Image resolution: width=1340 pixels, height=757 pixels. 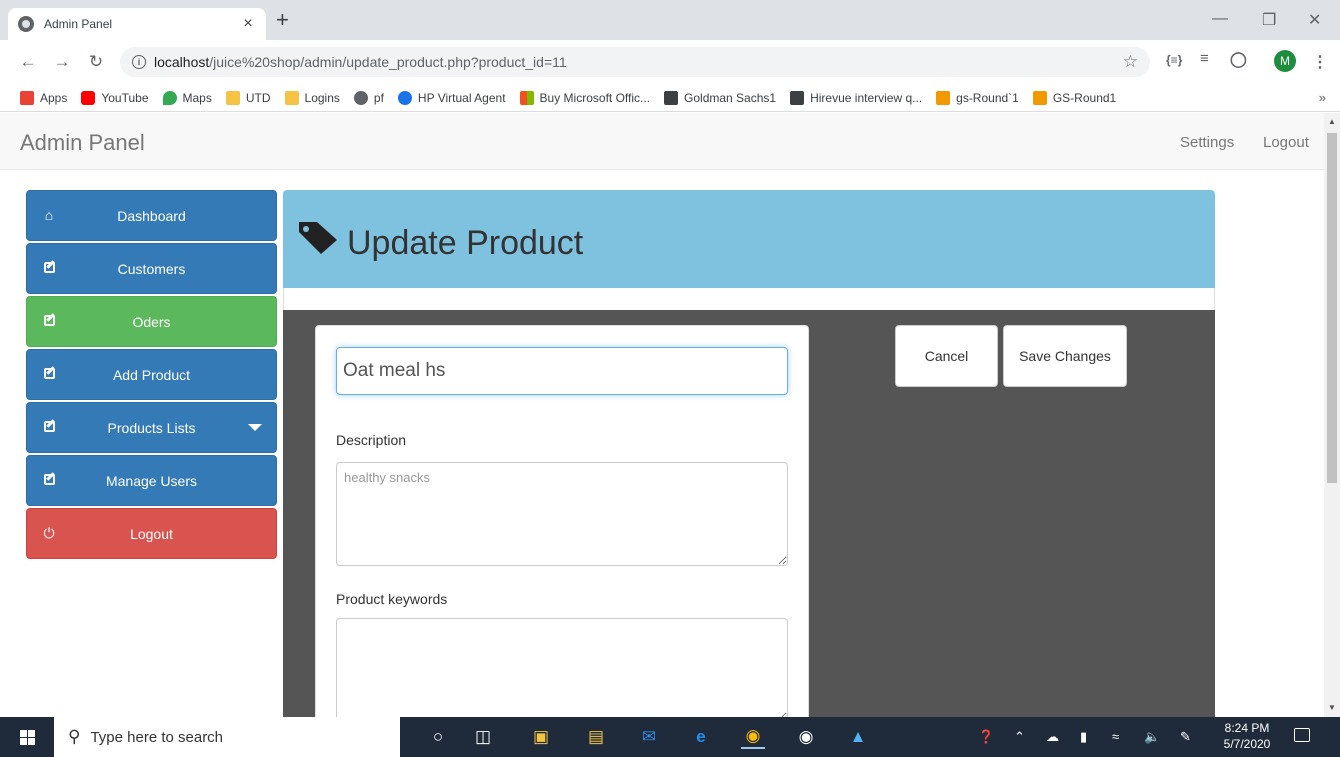 I want to click on edge-icon: e, so click(x=701, y=737).